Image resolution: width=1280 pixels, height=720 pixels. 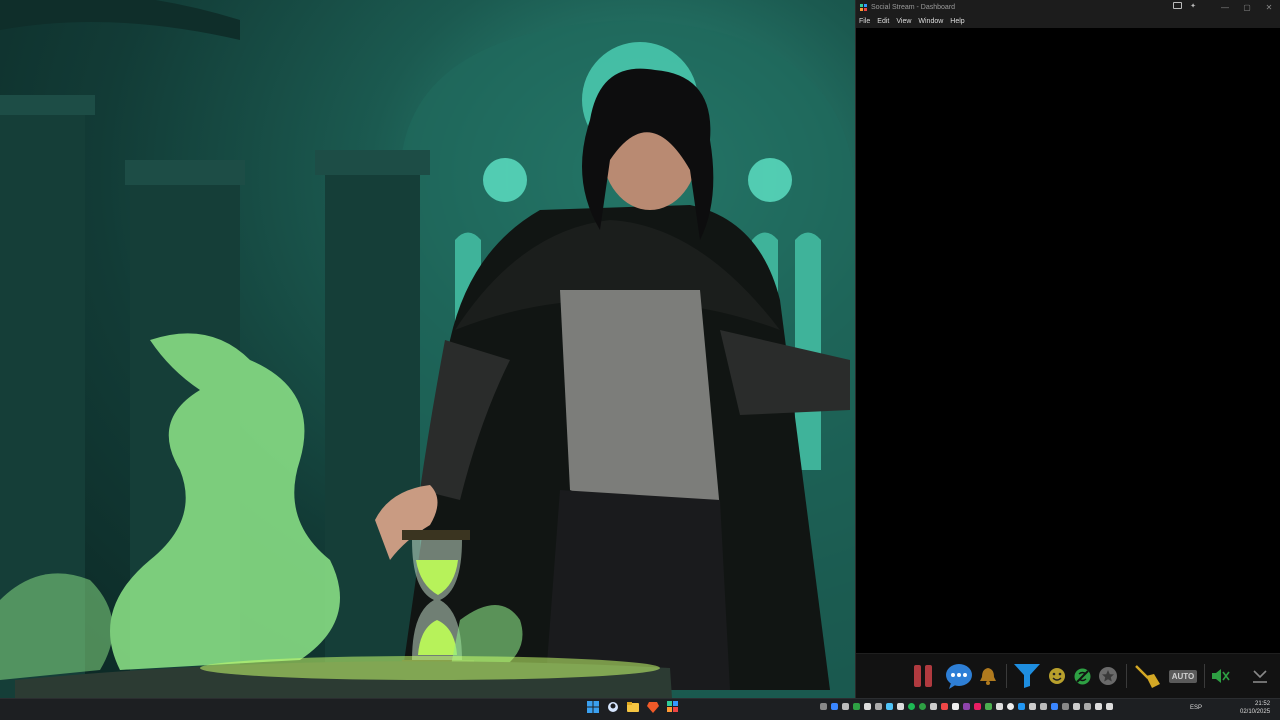 I want to click on emoji-button, so click(x=1057, y=676).